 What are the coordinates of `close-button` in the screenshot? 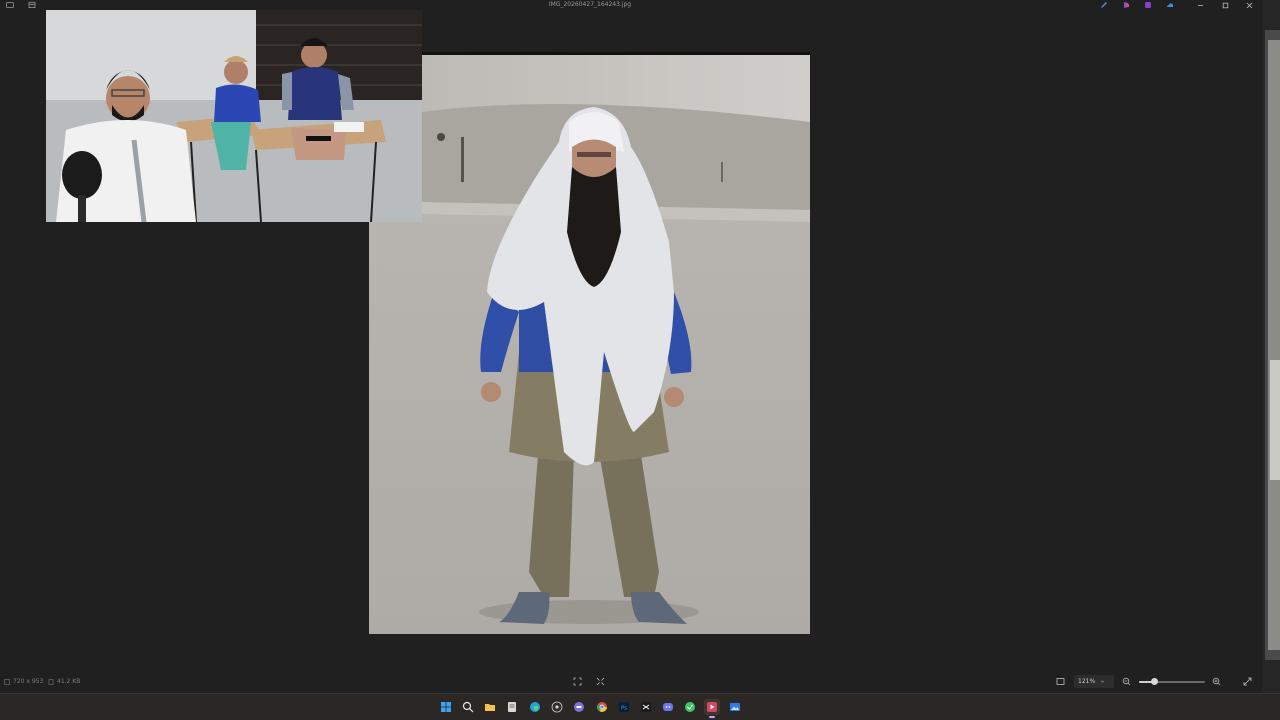 It's located at (1249, 5).